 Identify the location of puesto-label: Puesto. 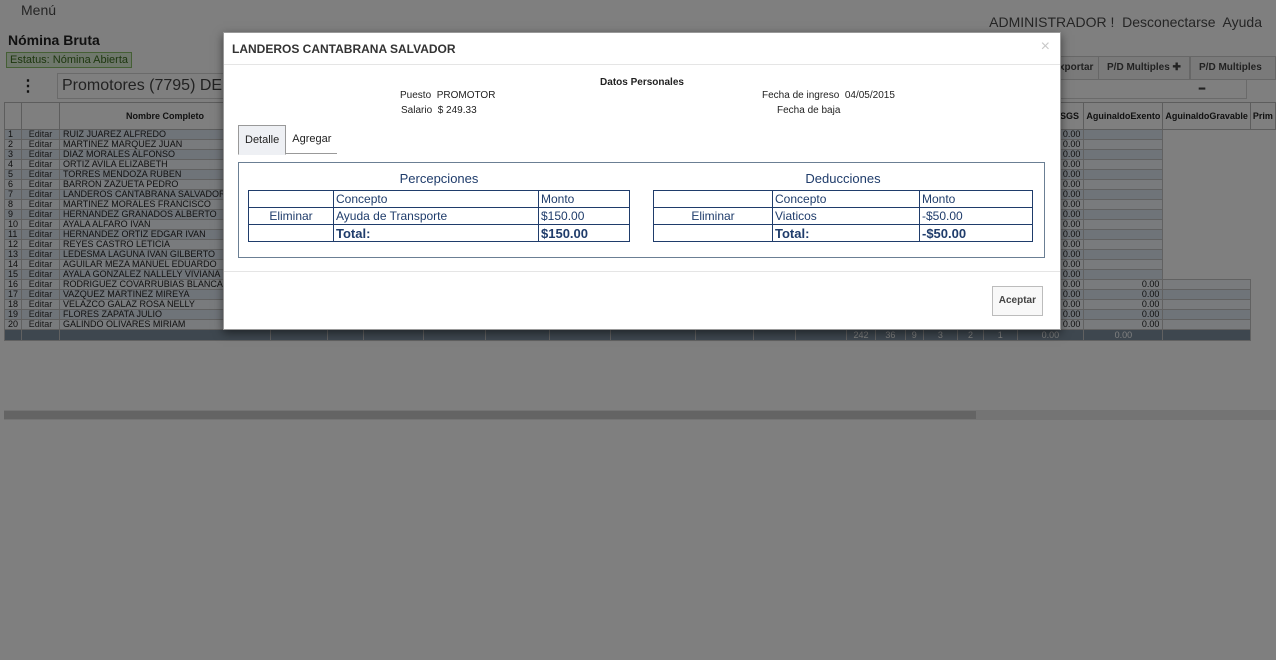
(416, 95).